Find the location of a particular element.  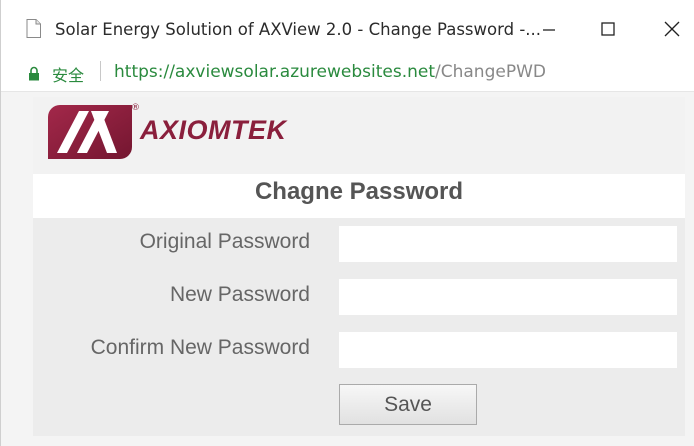

maximize-button is located at coordinates (608, 29).